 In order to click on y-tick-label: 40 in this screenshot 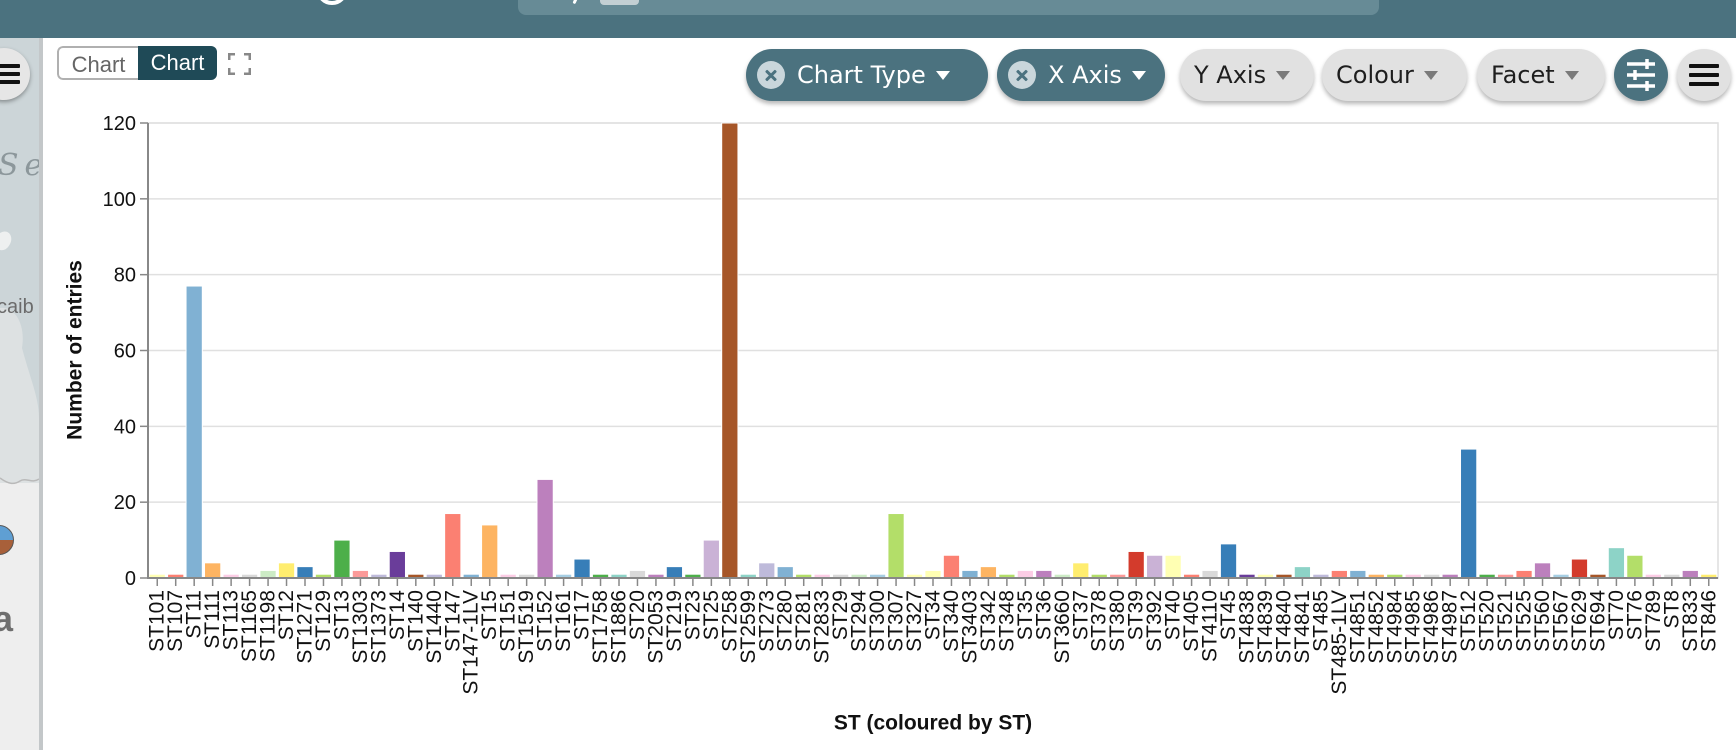, I will do `click(125, 427)`.